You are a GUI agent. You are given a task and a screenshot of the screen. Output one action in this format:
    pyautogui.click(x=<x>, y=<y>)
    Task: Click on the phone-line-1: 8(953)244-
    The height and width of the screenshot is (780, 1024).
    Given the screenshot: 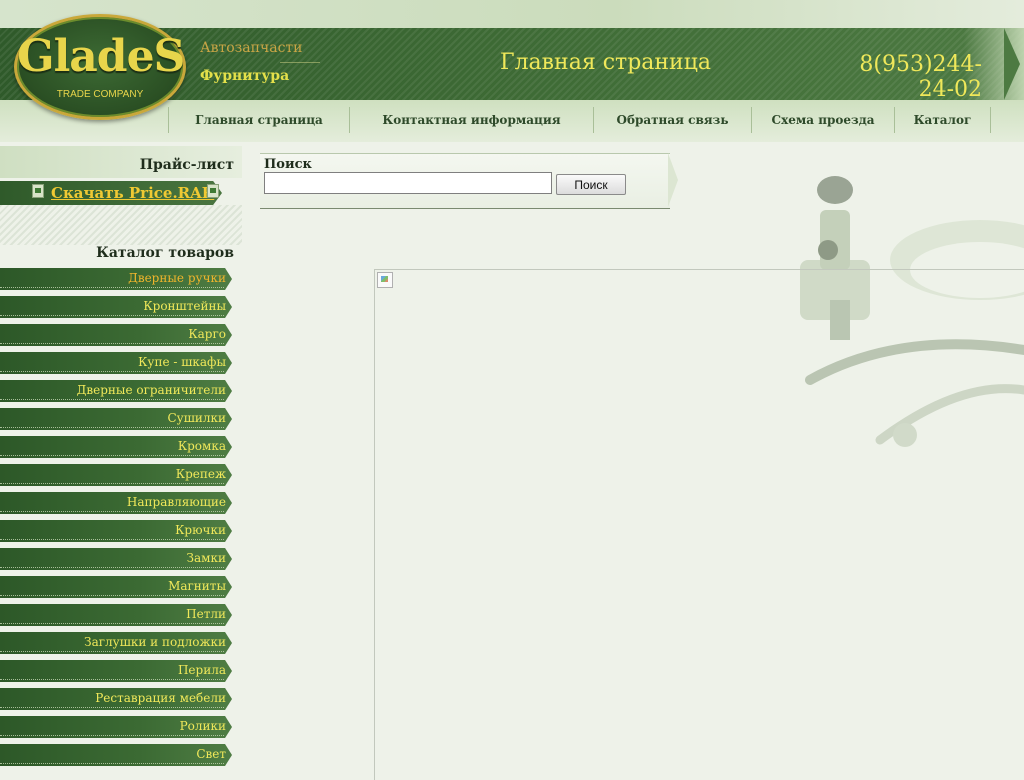 What is the action you would take?
    pyautogui.click(x=920, y=64)
    